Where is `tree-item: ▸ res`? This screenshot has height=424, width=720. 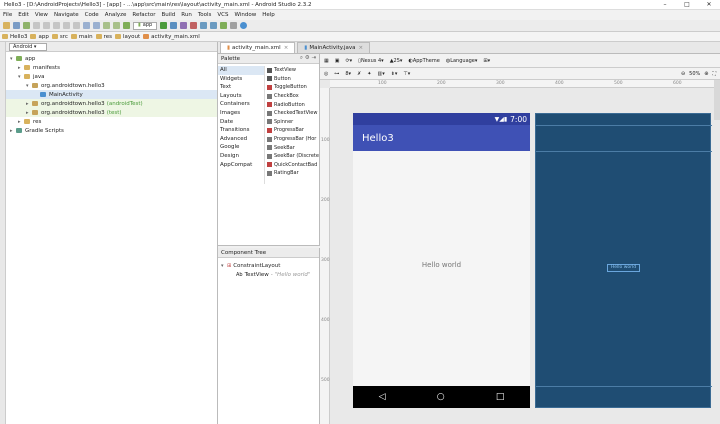 tree-item: ▸ res is located at coordinates (111, 121).